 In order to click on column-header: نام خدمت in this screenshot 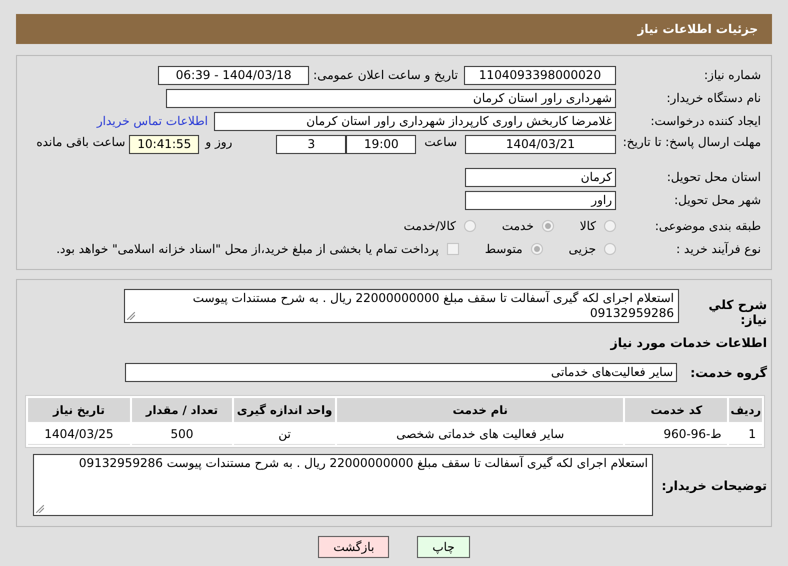, I will do `click(480, 410)`.